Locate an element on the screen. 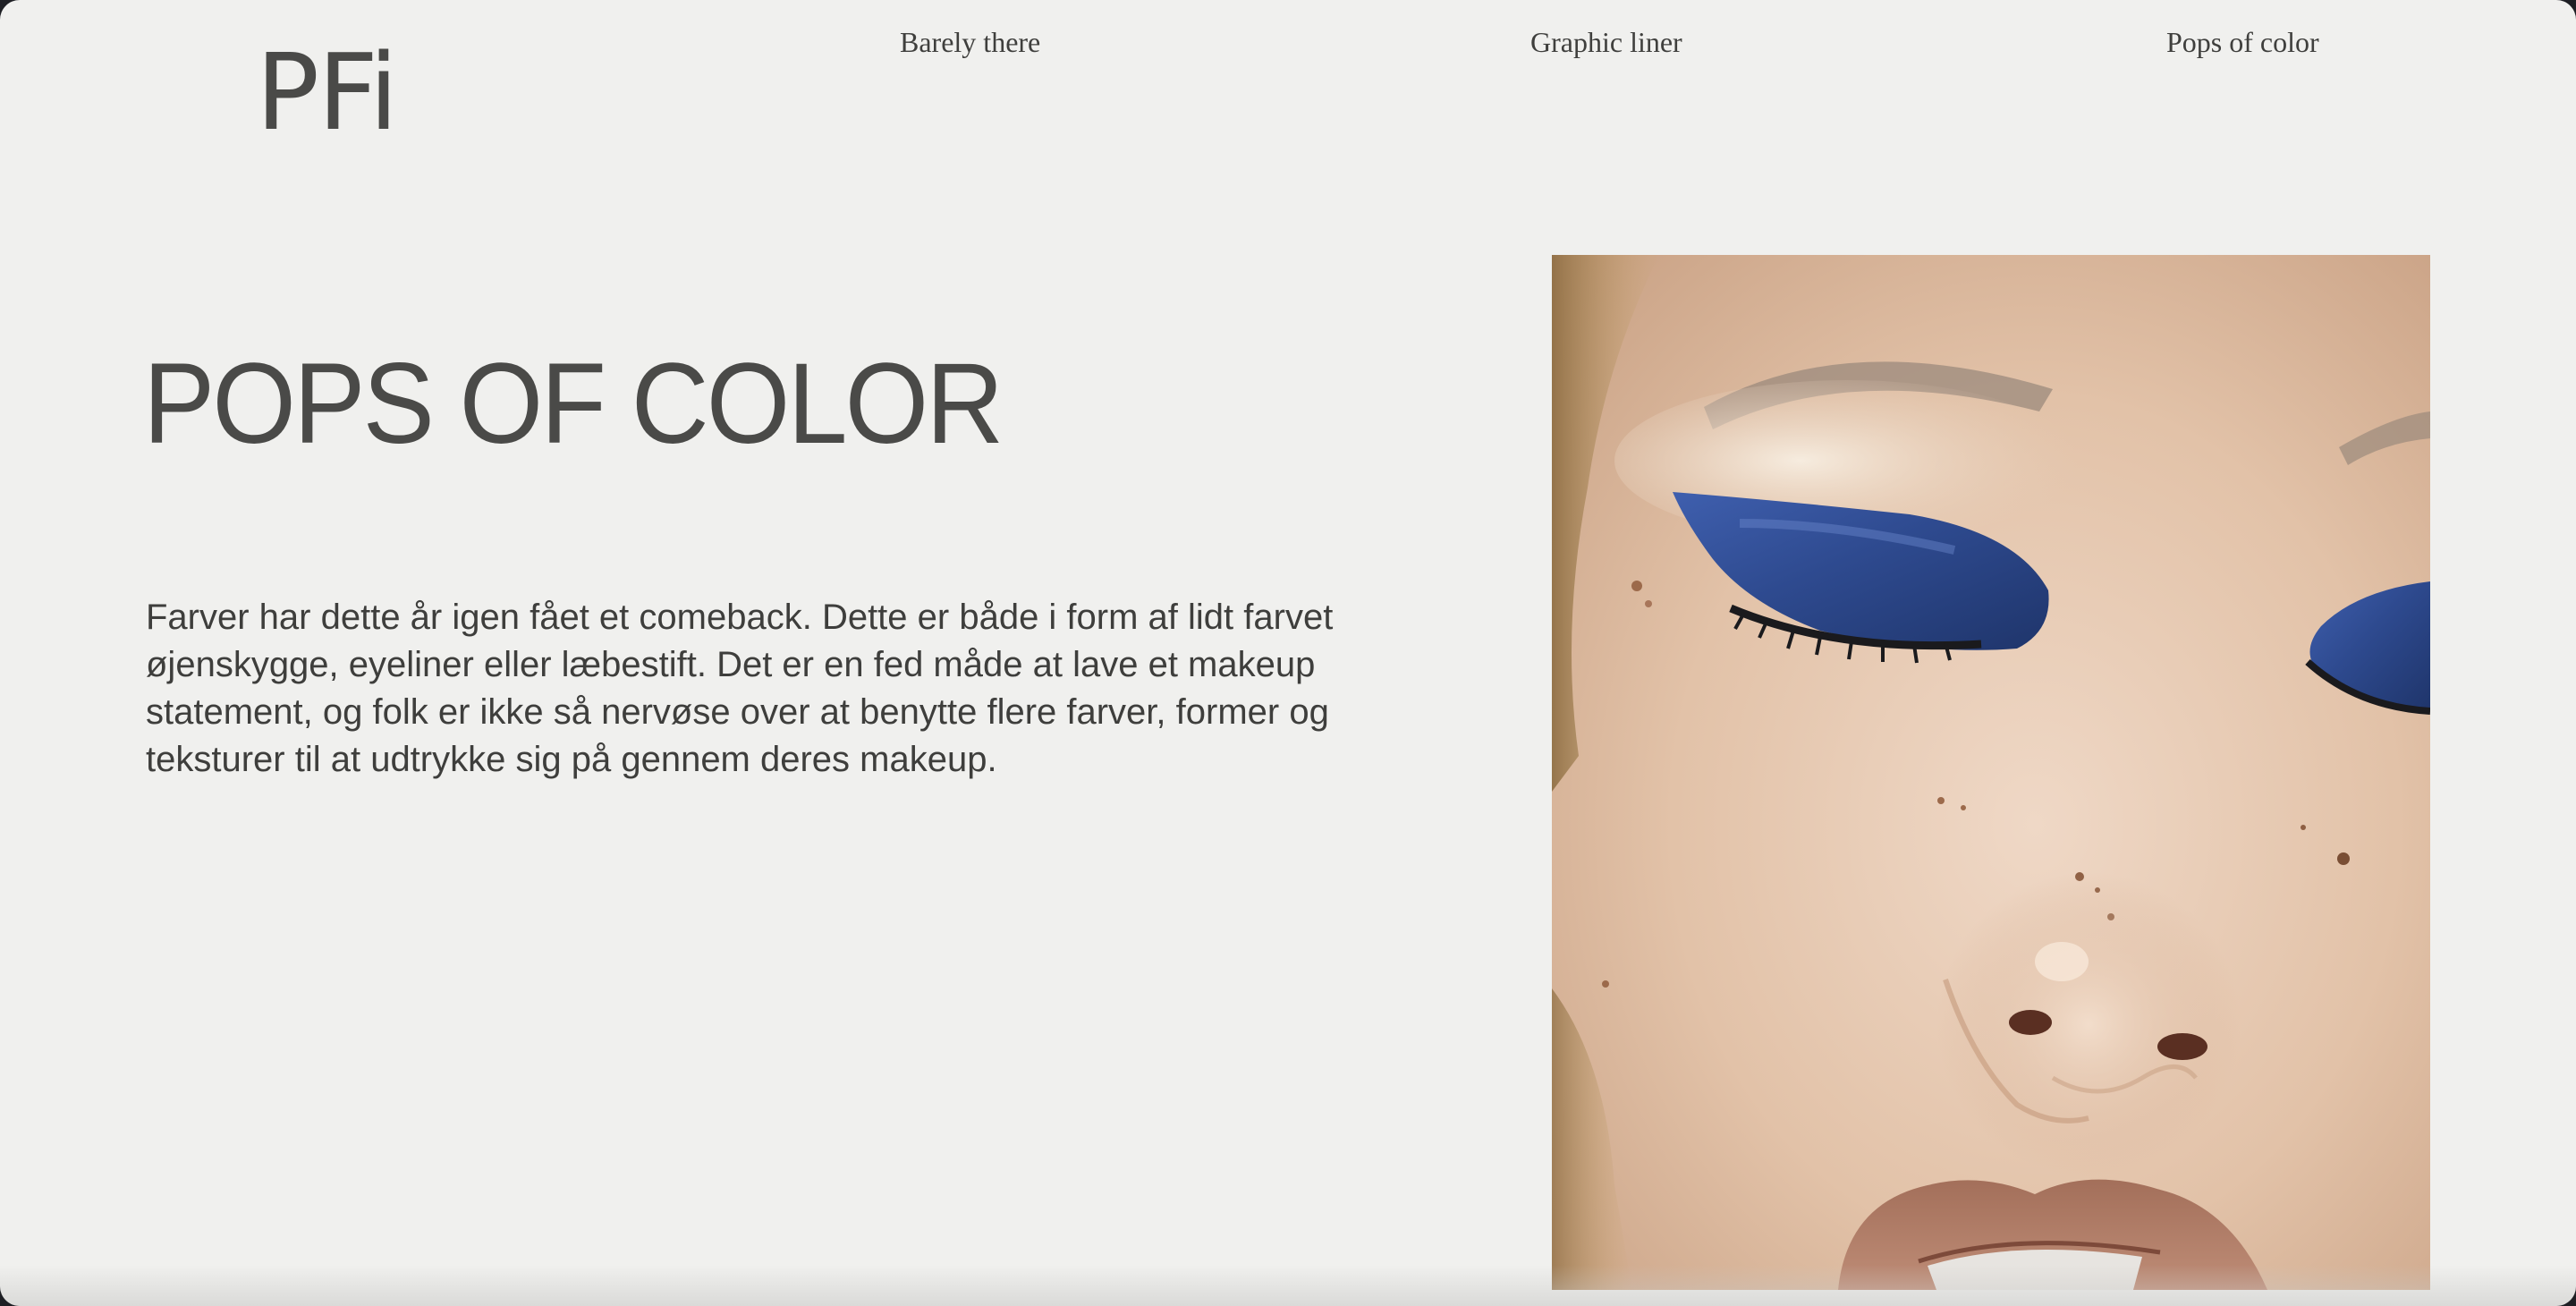  page-headline: POPS OF COLOR is located at coordinates (573, 404).